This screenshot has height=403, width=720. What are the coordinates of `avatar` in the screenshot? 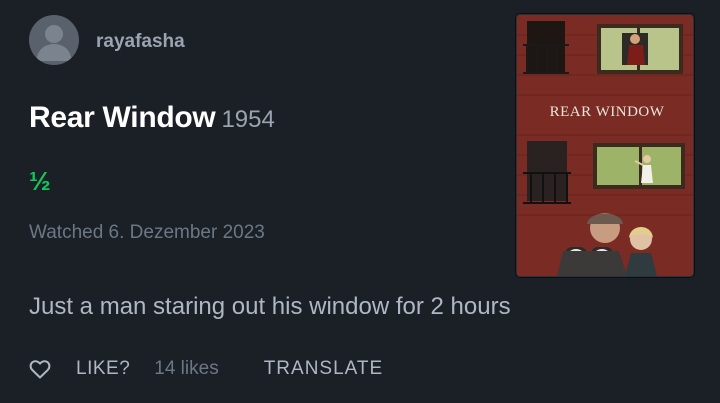 It's located at (54, 40).